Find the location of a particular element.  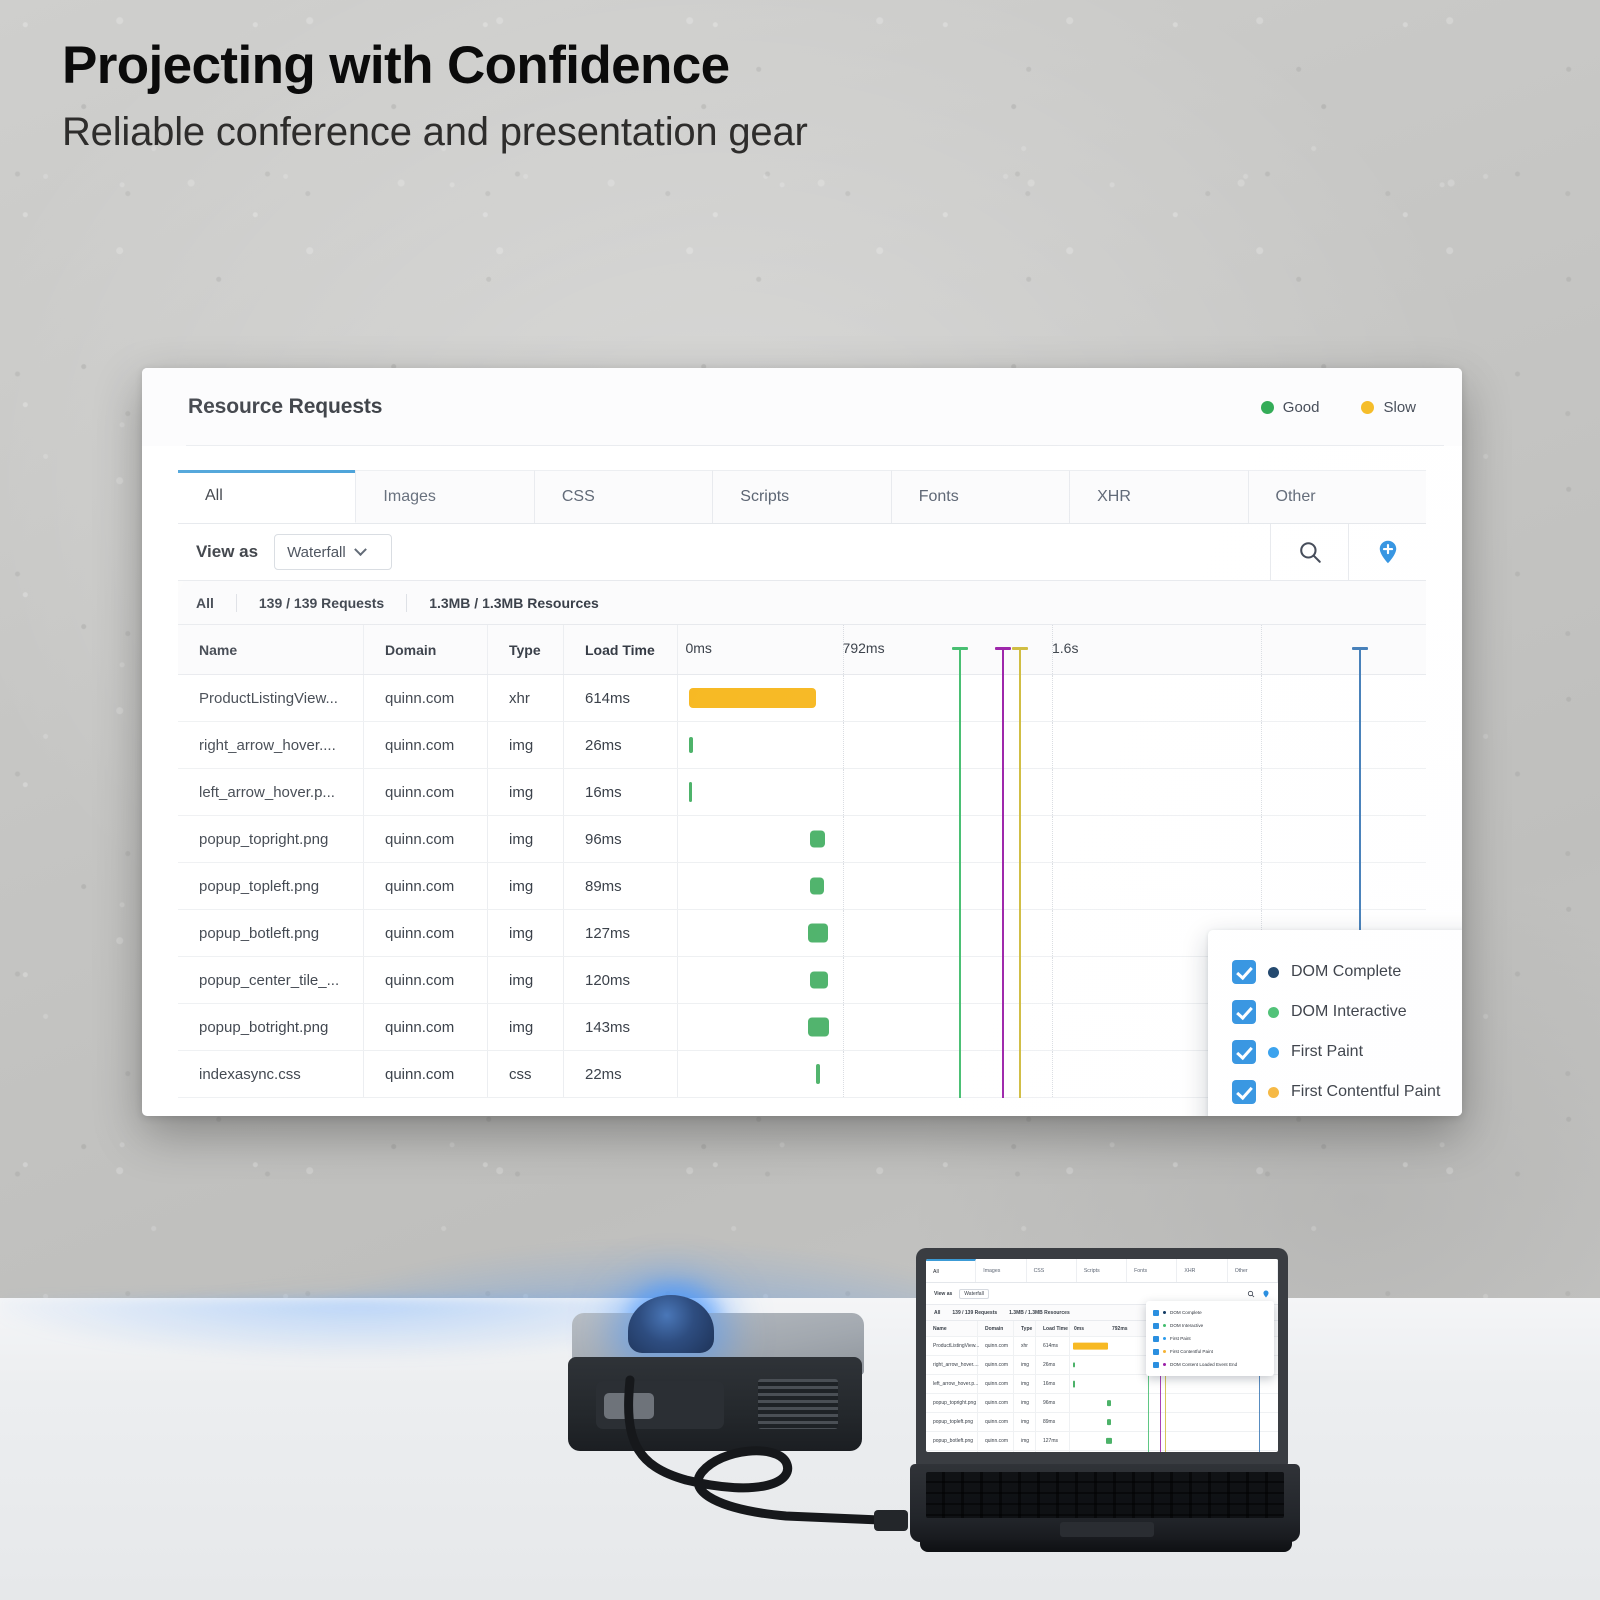

cell-type: img is located at coordinates (526, 792).